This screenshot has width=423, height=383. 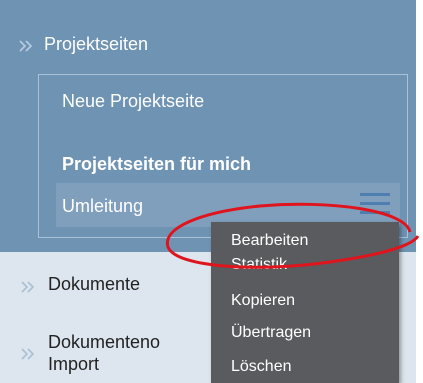 I want to click on sidebar-item-dokumentenimport: Dokumenteno Import, so click(x=90, y=353).